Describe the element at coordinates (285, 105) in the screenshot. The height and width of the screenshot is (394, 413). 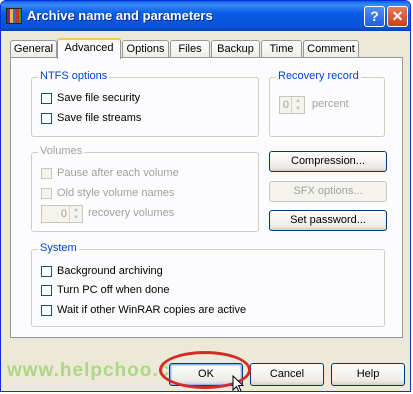
I see `recovery-percent-value: 0` at that location.